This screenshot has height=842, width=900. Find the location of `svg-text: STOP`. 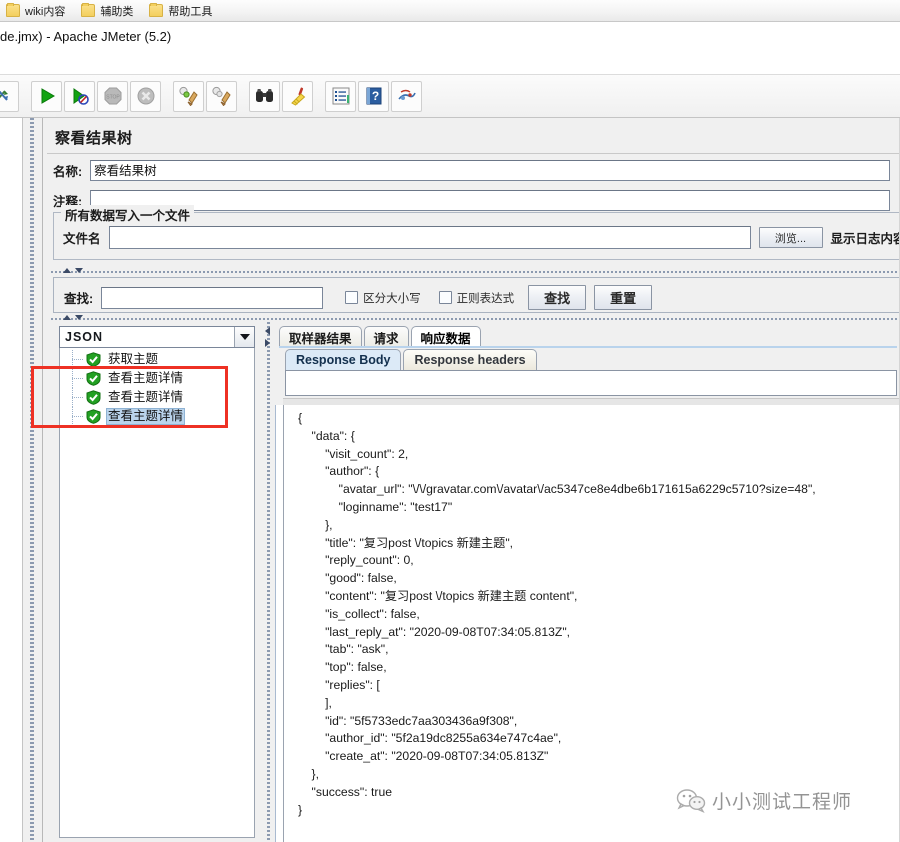

svg-text: STOP is located at coordinates (113, 98).